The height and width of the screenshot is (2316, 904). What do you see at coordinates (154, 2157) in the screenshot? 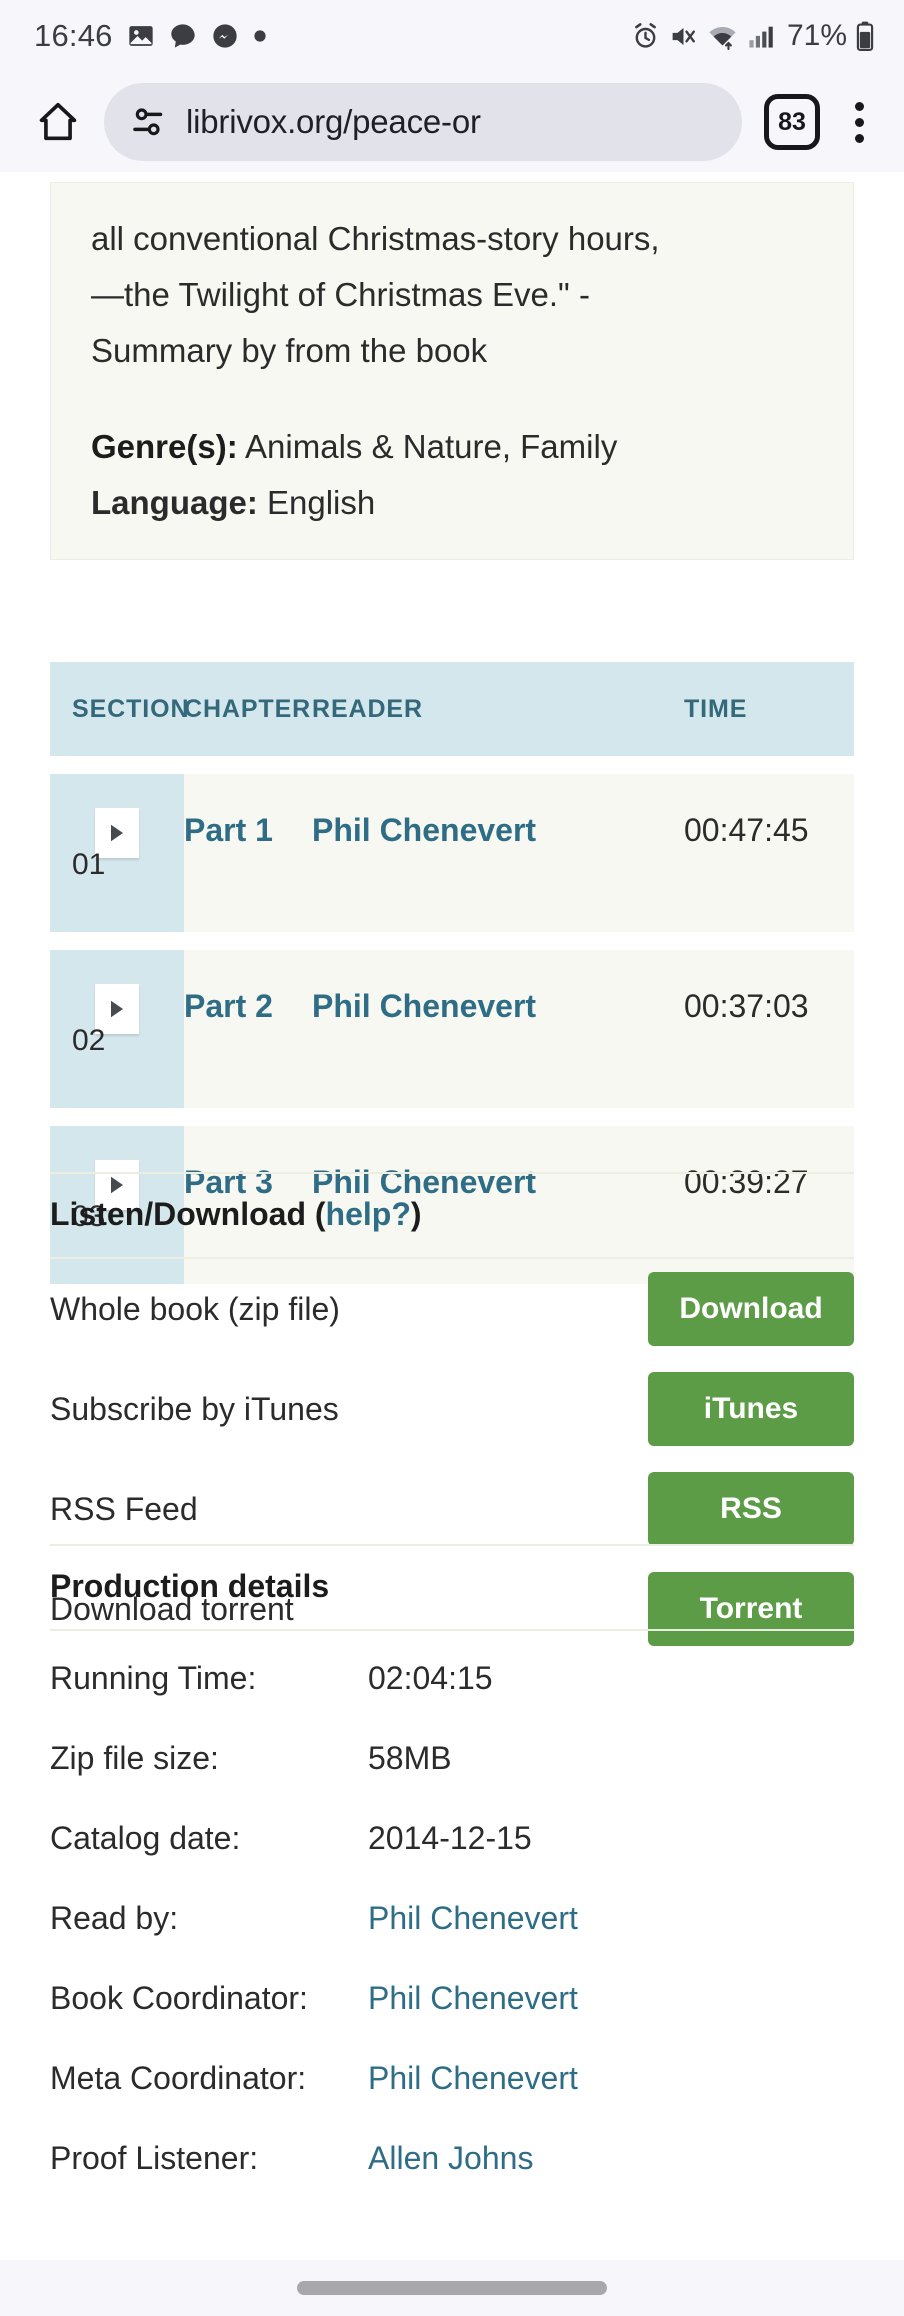
I see `detail-key: Proof Listener:` at bounding box center [154, 2157].